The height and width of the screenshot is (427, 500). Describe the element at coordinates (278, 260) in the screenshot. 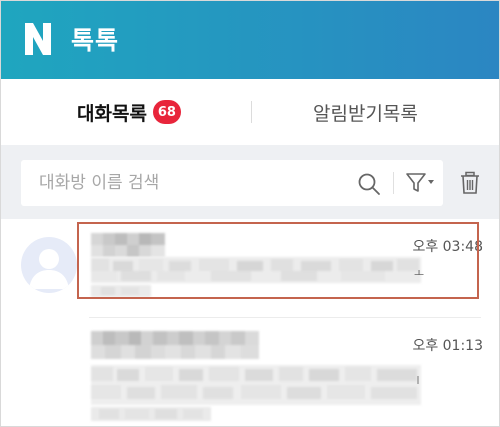

I see `selection-highlight` at that location.